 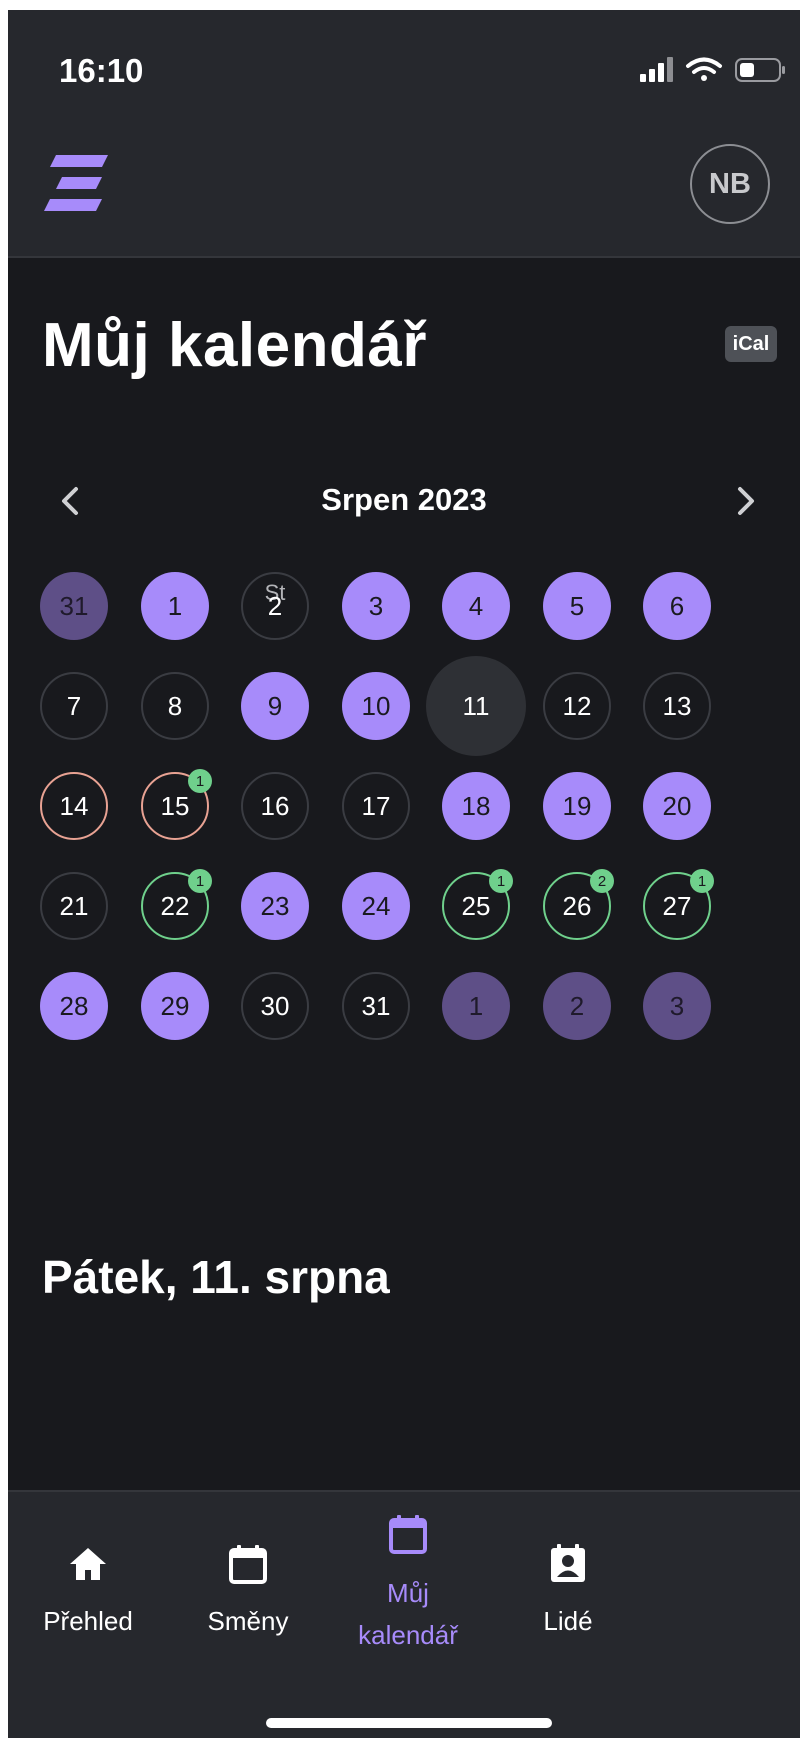 I want to click on calendar-day-number: 24, so click(x=376, y=905).